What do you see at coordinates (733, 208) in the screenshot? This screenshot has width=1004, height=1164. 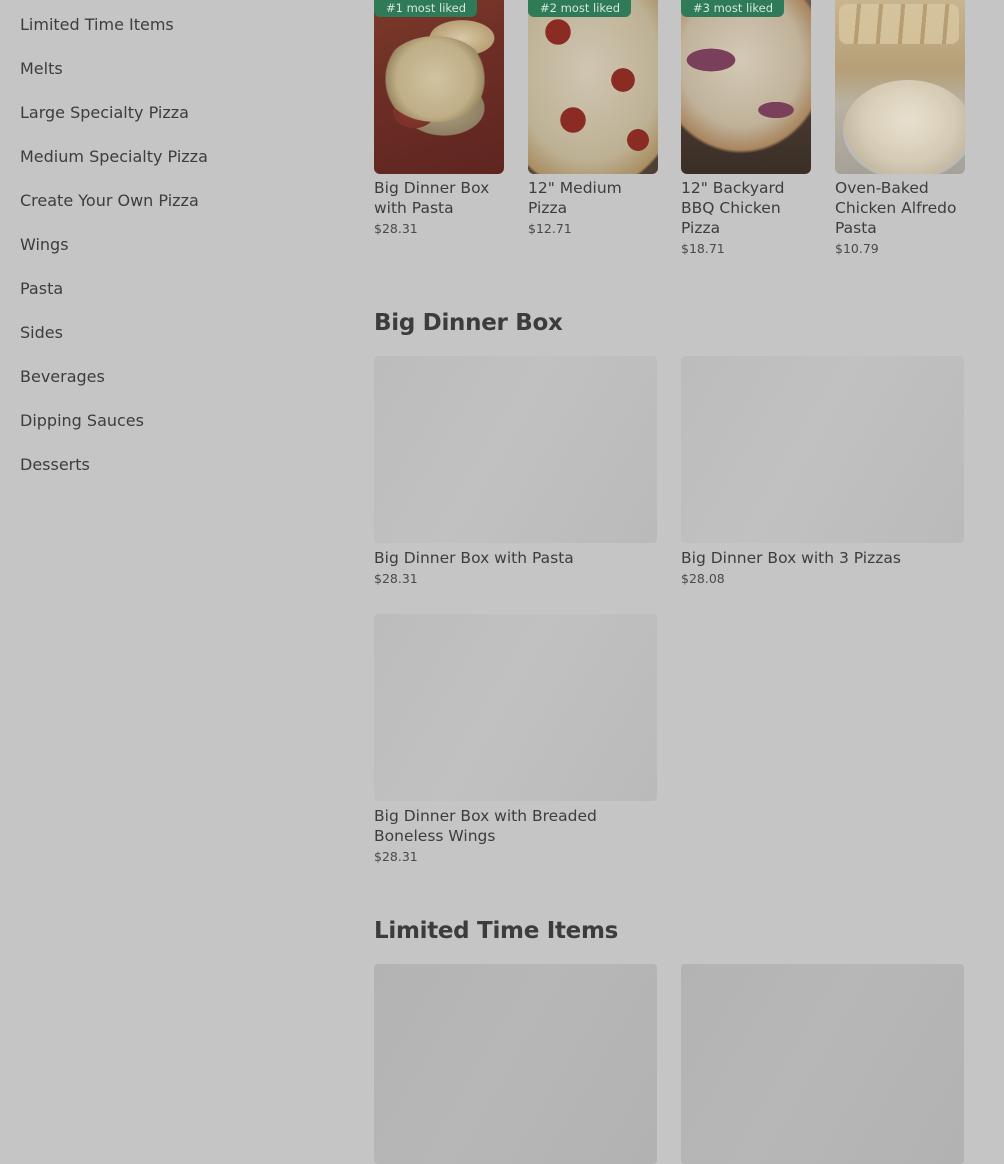 I see `item-name: 12" Backyard BBQ Chicken Pizza` at bounding box center [733, 208].